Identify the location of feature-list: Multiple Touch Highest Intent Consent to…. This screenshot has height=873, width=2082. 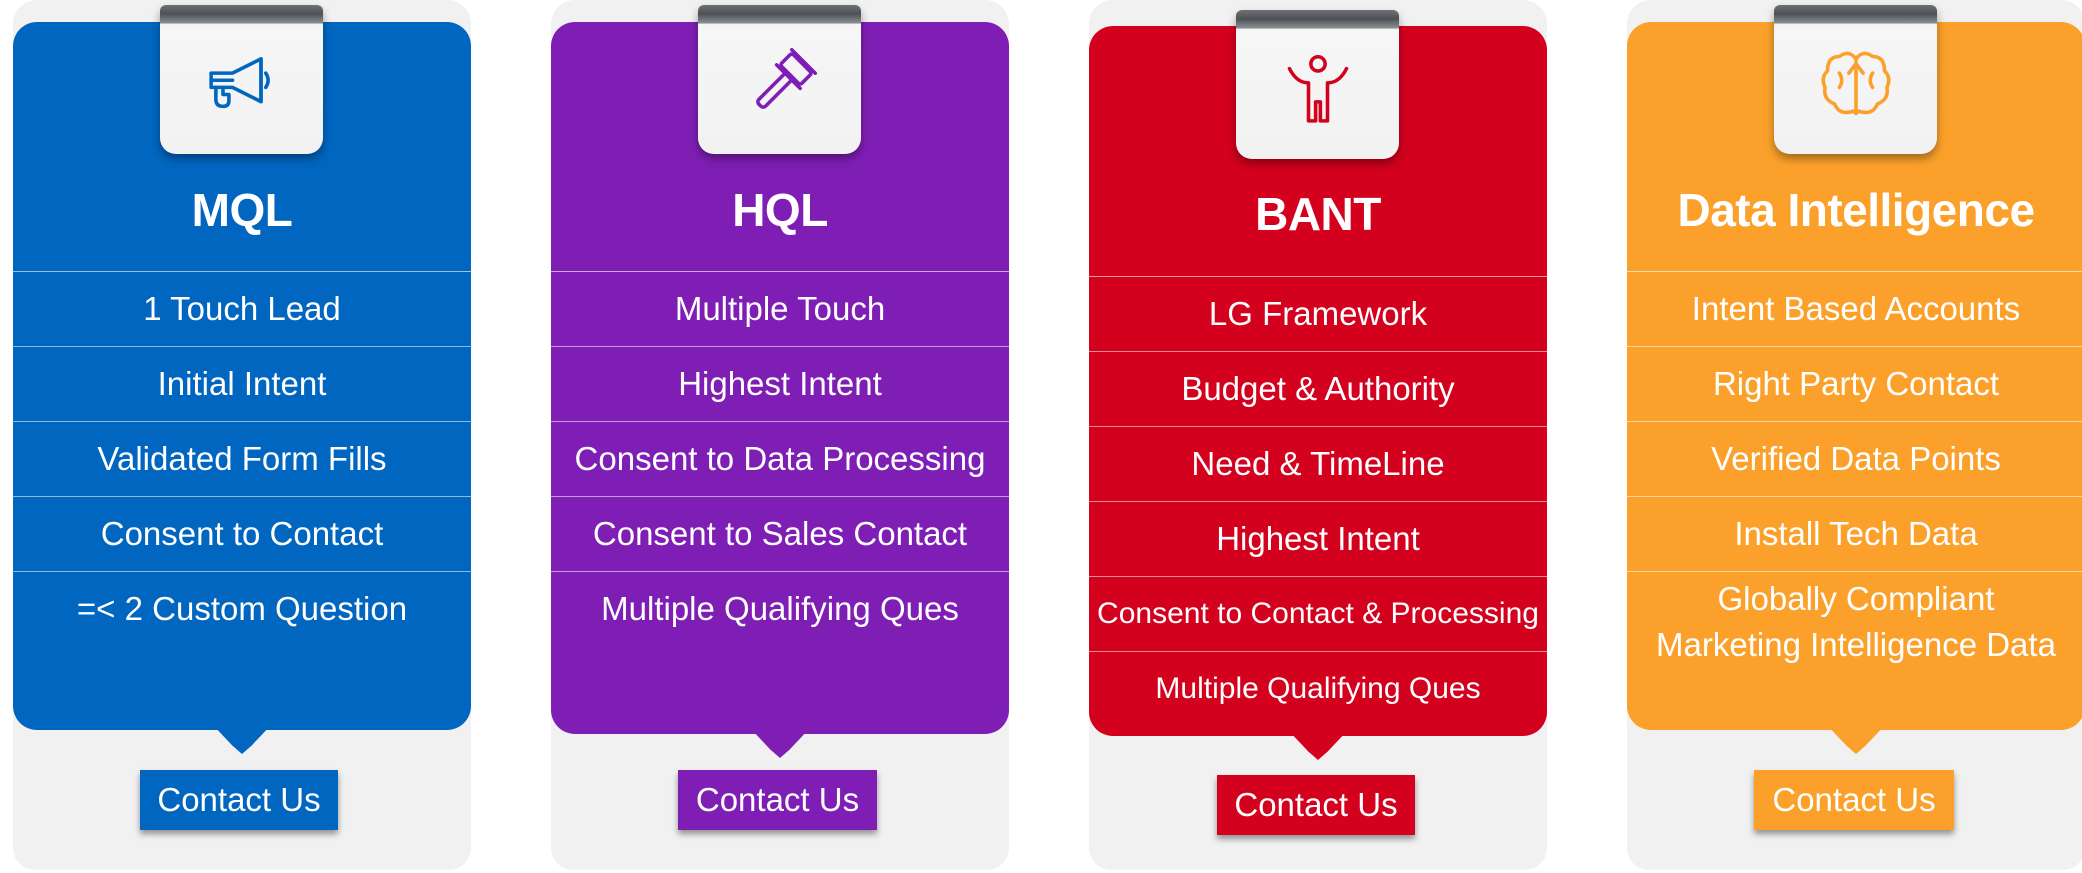
(780, 458).